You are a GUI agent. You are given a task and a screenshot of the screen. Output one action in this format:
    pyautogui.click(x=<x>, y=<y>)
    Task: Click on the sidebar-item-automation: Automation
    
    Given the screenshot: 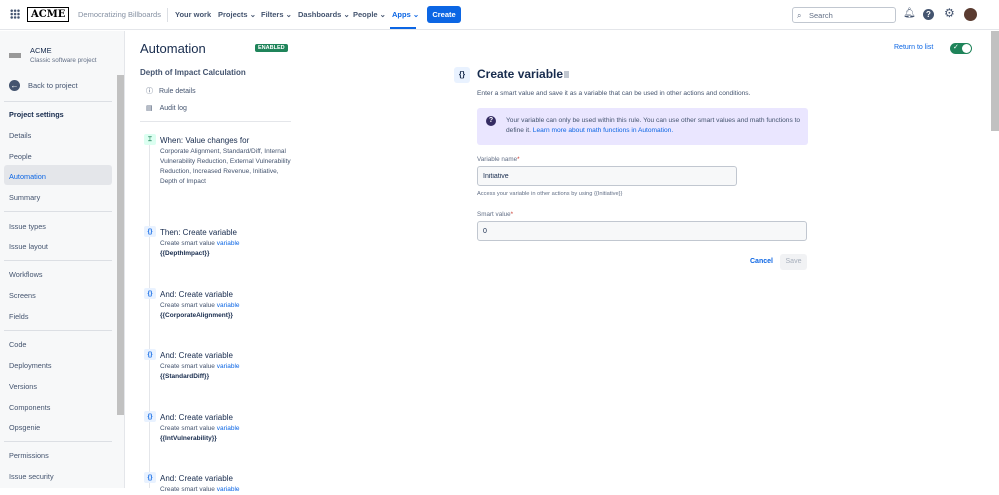 What is the action you would take?
    pyautogui.click(x=27, y=176)
    